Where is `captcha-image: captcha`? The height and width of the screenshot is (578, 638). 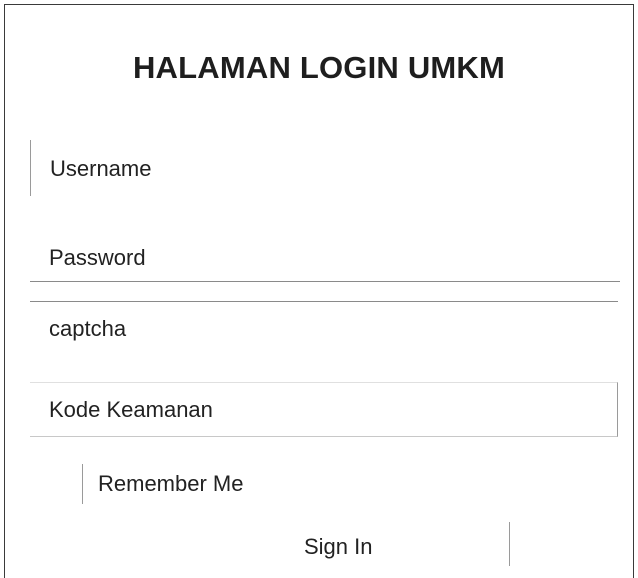 captcha-image: captcha is located at coordinates (88, 328).